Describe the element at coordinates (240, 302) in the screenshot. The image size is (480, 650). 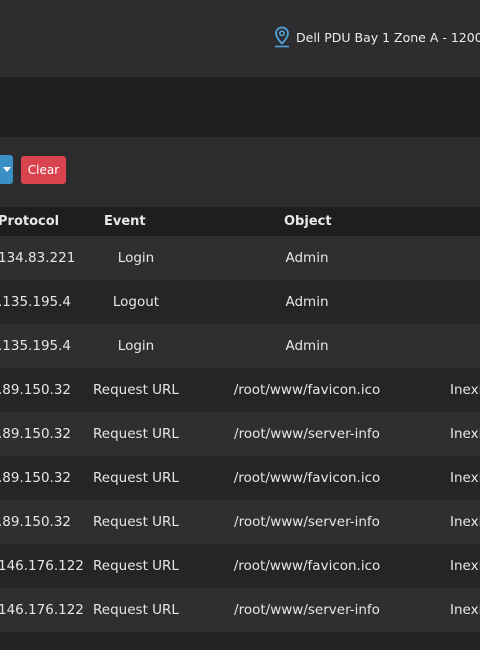
I see `table-row: .135.195.4 Logout Admin` at that location.